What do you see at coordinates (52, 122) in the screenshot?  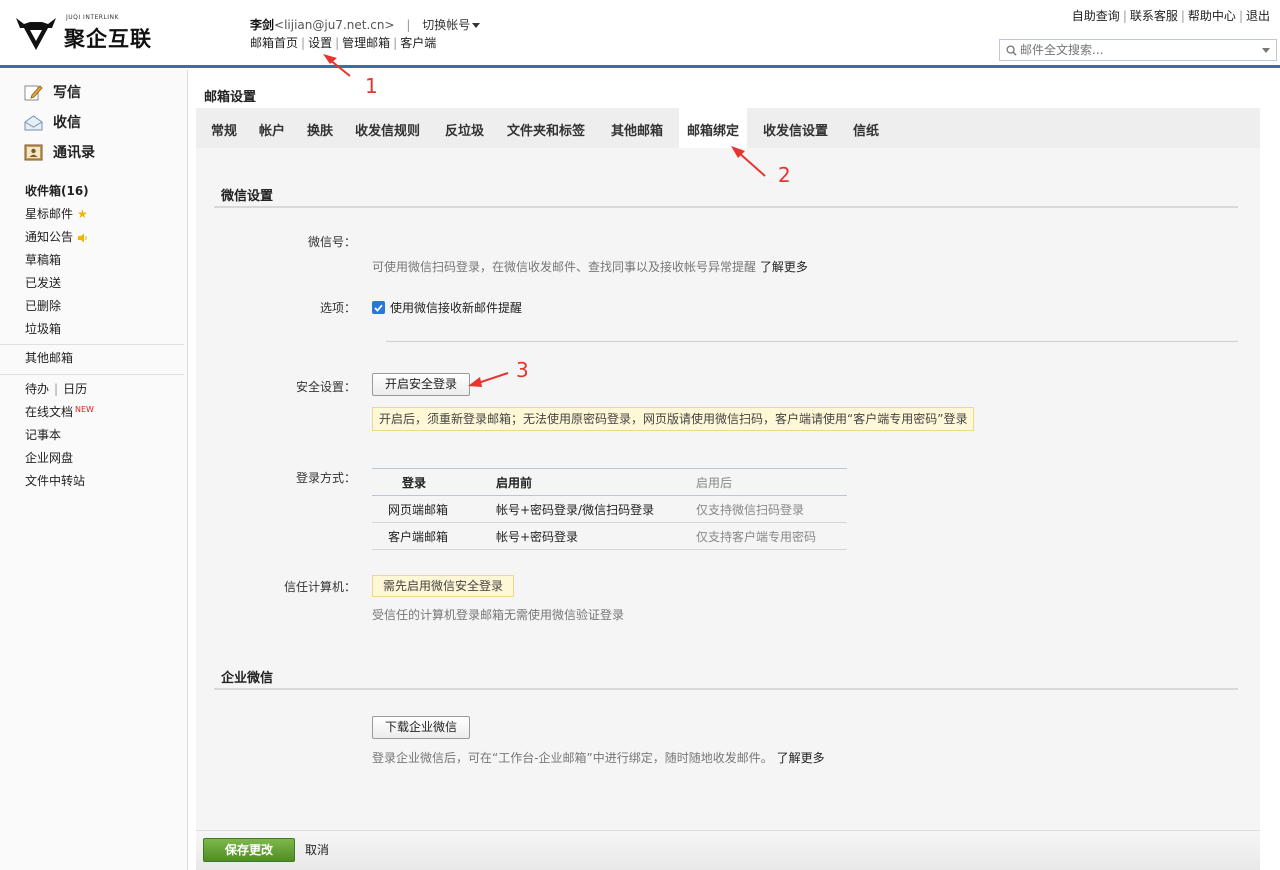 I see `receive-button: 收信` at bounding box center [52, 122].